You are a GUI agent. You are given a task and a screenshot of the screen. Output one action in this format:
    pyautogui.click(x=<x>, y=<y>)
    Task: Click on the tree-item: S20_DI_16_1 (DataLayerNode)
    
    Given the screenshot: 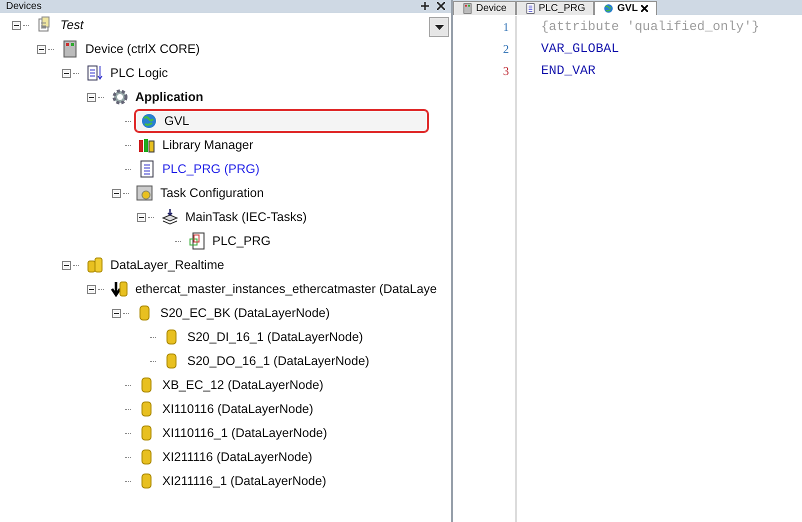 What is the action you would take?
    pyautogui.click(x=263, y=337)
    